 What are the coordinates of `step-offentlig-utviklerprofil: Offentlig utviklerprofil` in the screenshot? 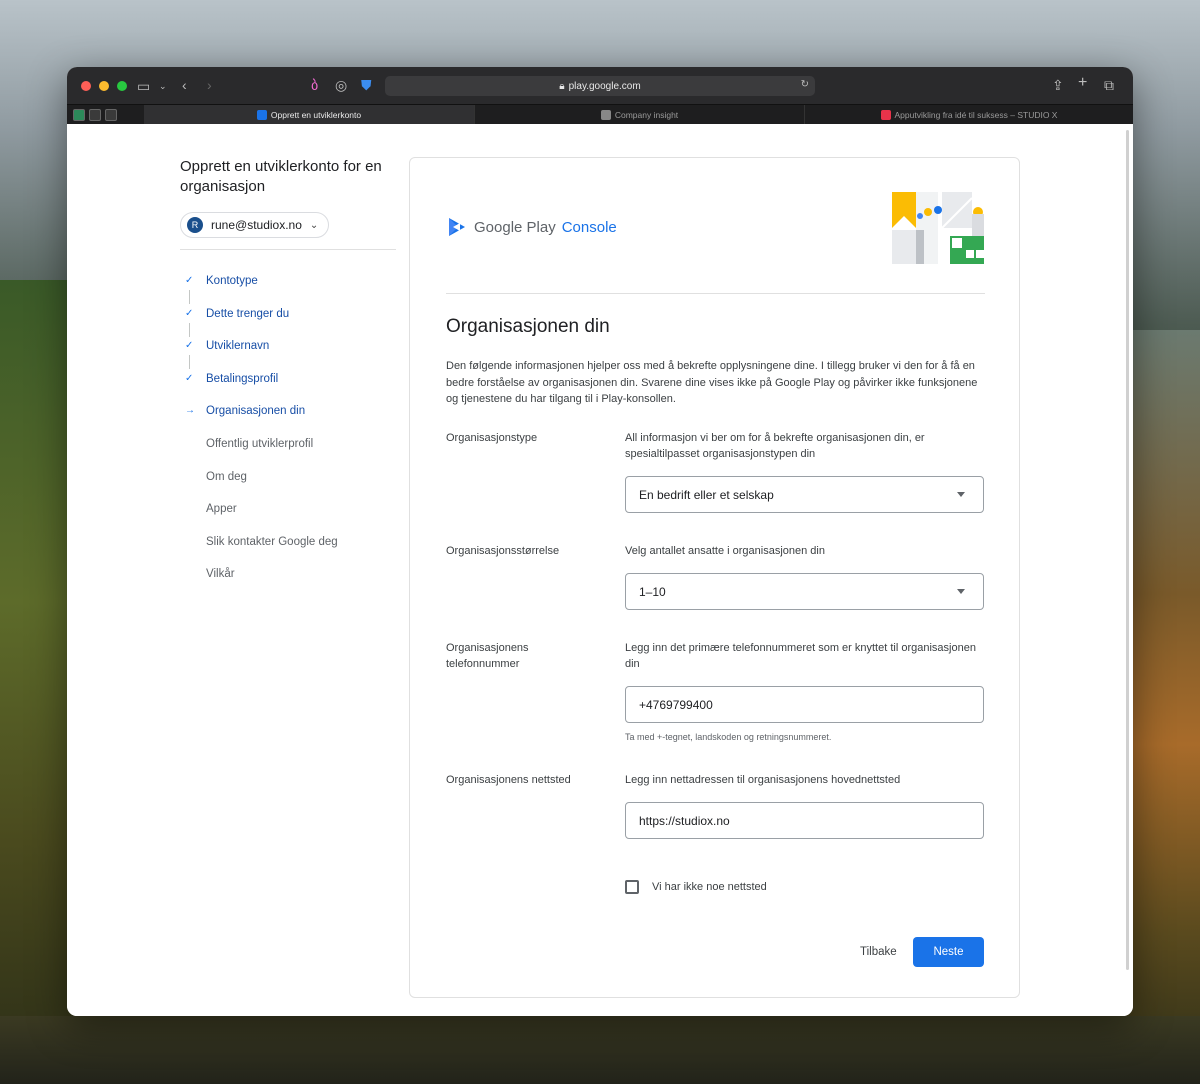 It's located at (288, 453).